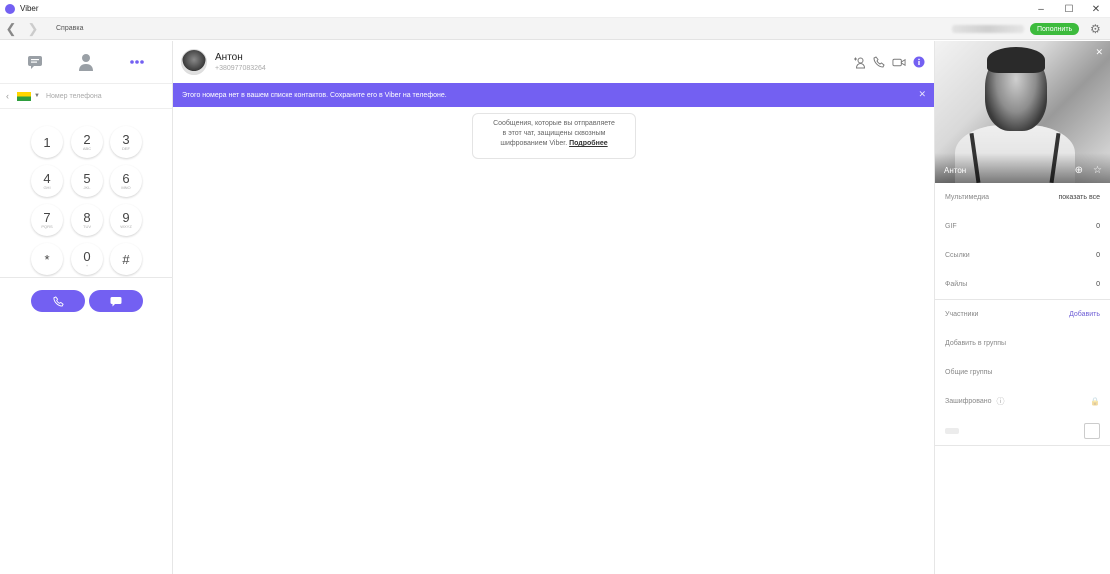  What do you see at coordinates (24, 96) in the screenshot?
I see `ukraine-flag-icon` at bounding box center [24, 96].